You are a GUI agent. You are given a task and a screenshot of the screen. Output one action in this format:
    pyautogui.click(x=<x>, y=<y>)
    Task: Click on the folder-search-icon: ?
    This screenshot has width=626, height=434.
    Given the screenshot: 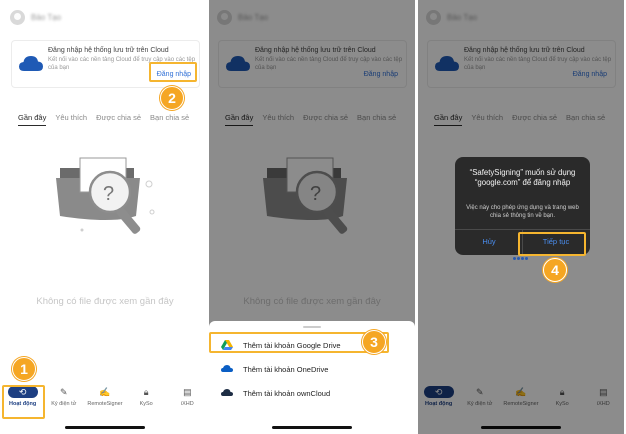 What is the action you would take?
    pyautogui.click(x=105, y=195)
    